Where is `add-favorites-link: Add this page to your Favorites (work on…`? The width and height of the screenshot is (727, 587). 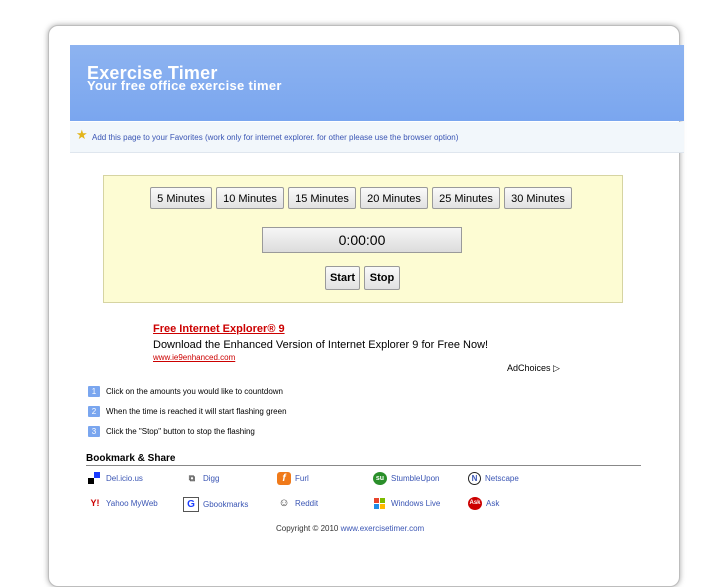 add-favorites-link: Add this page to your Favorites (work on… is located at coordinates (275, 137).